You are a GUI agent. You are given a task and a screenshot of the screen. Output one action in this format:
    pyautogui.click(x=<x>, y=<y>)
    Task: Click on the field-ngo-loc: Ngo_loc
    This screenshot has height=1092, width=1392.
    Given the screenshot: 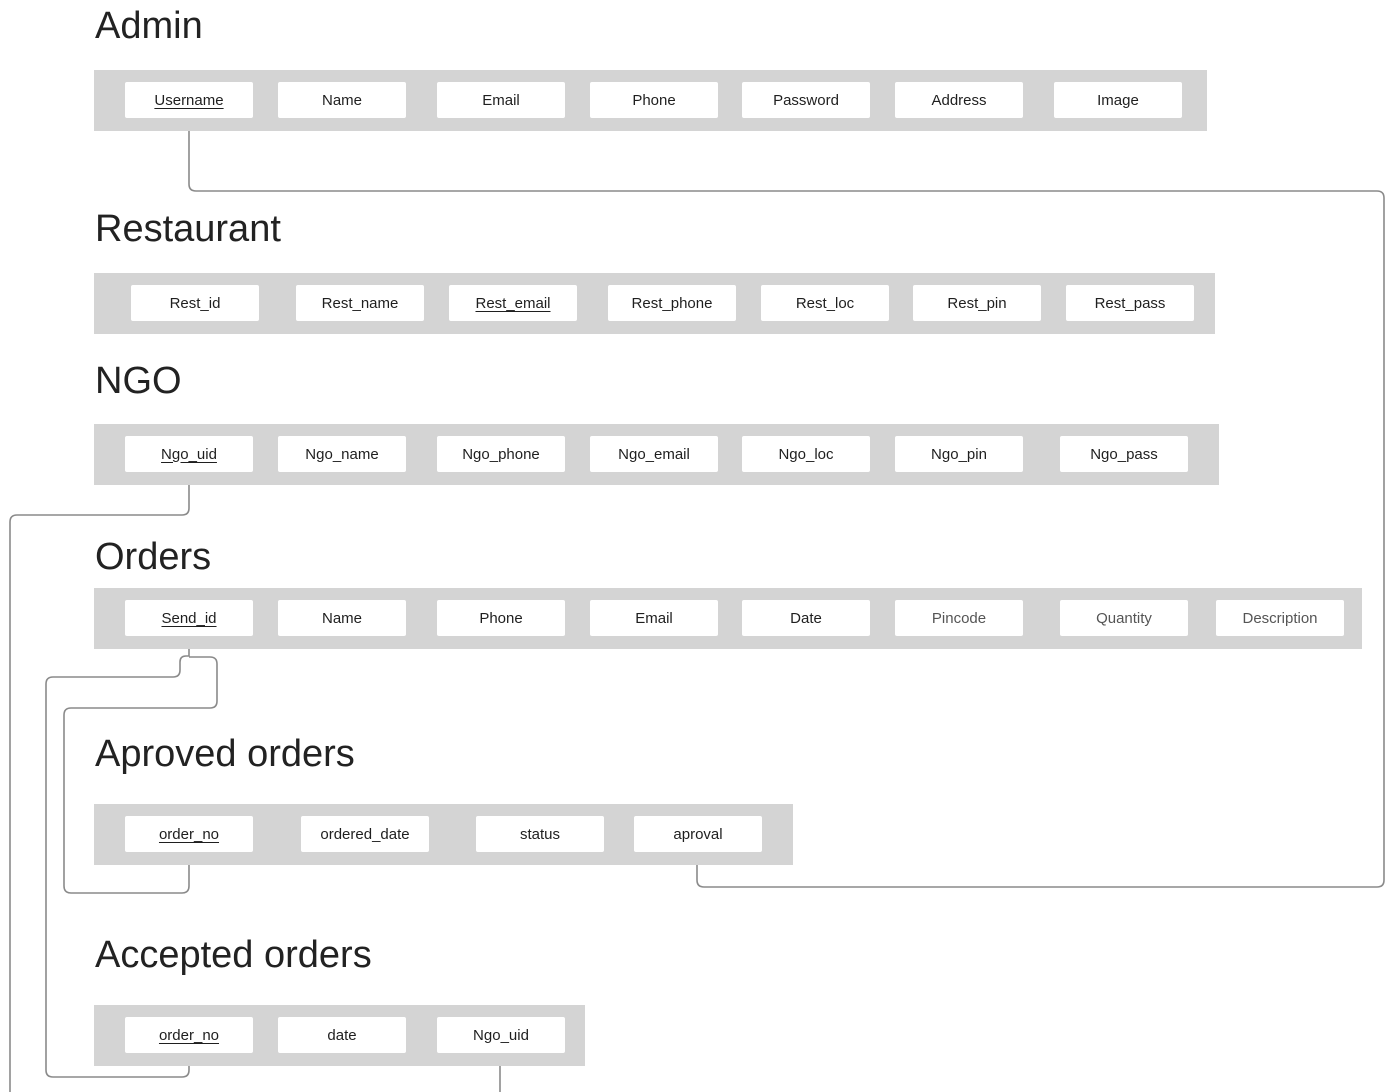 What is the action you would take?
    pyautogui.click(x=806, y=454)
    